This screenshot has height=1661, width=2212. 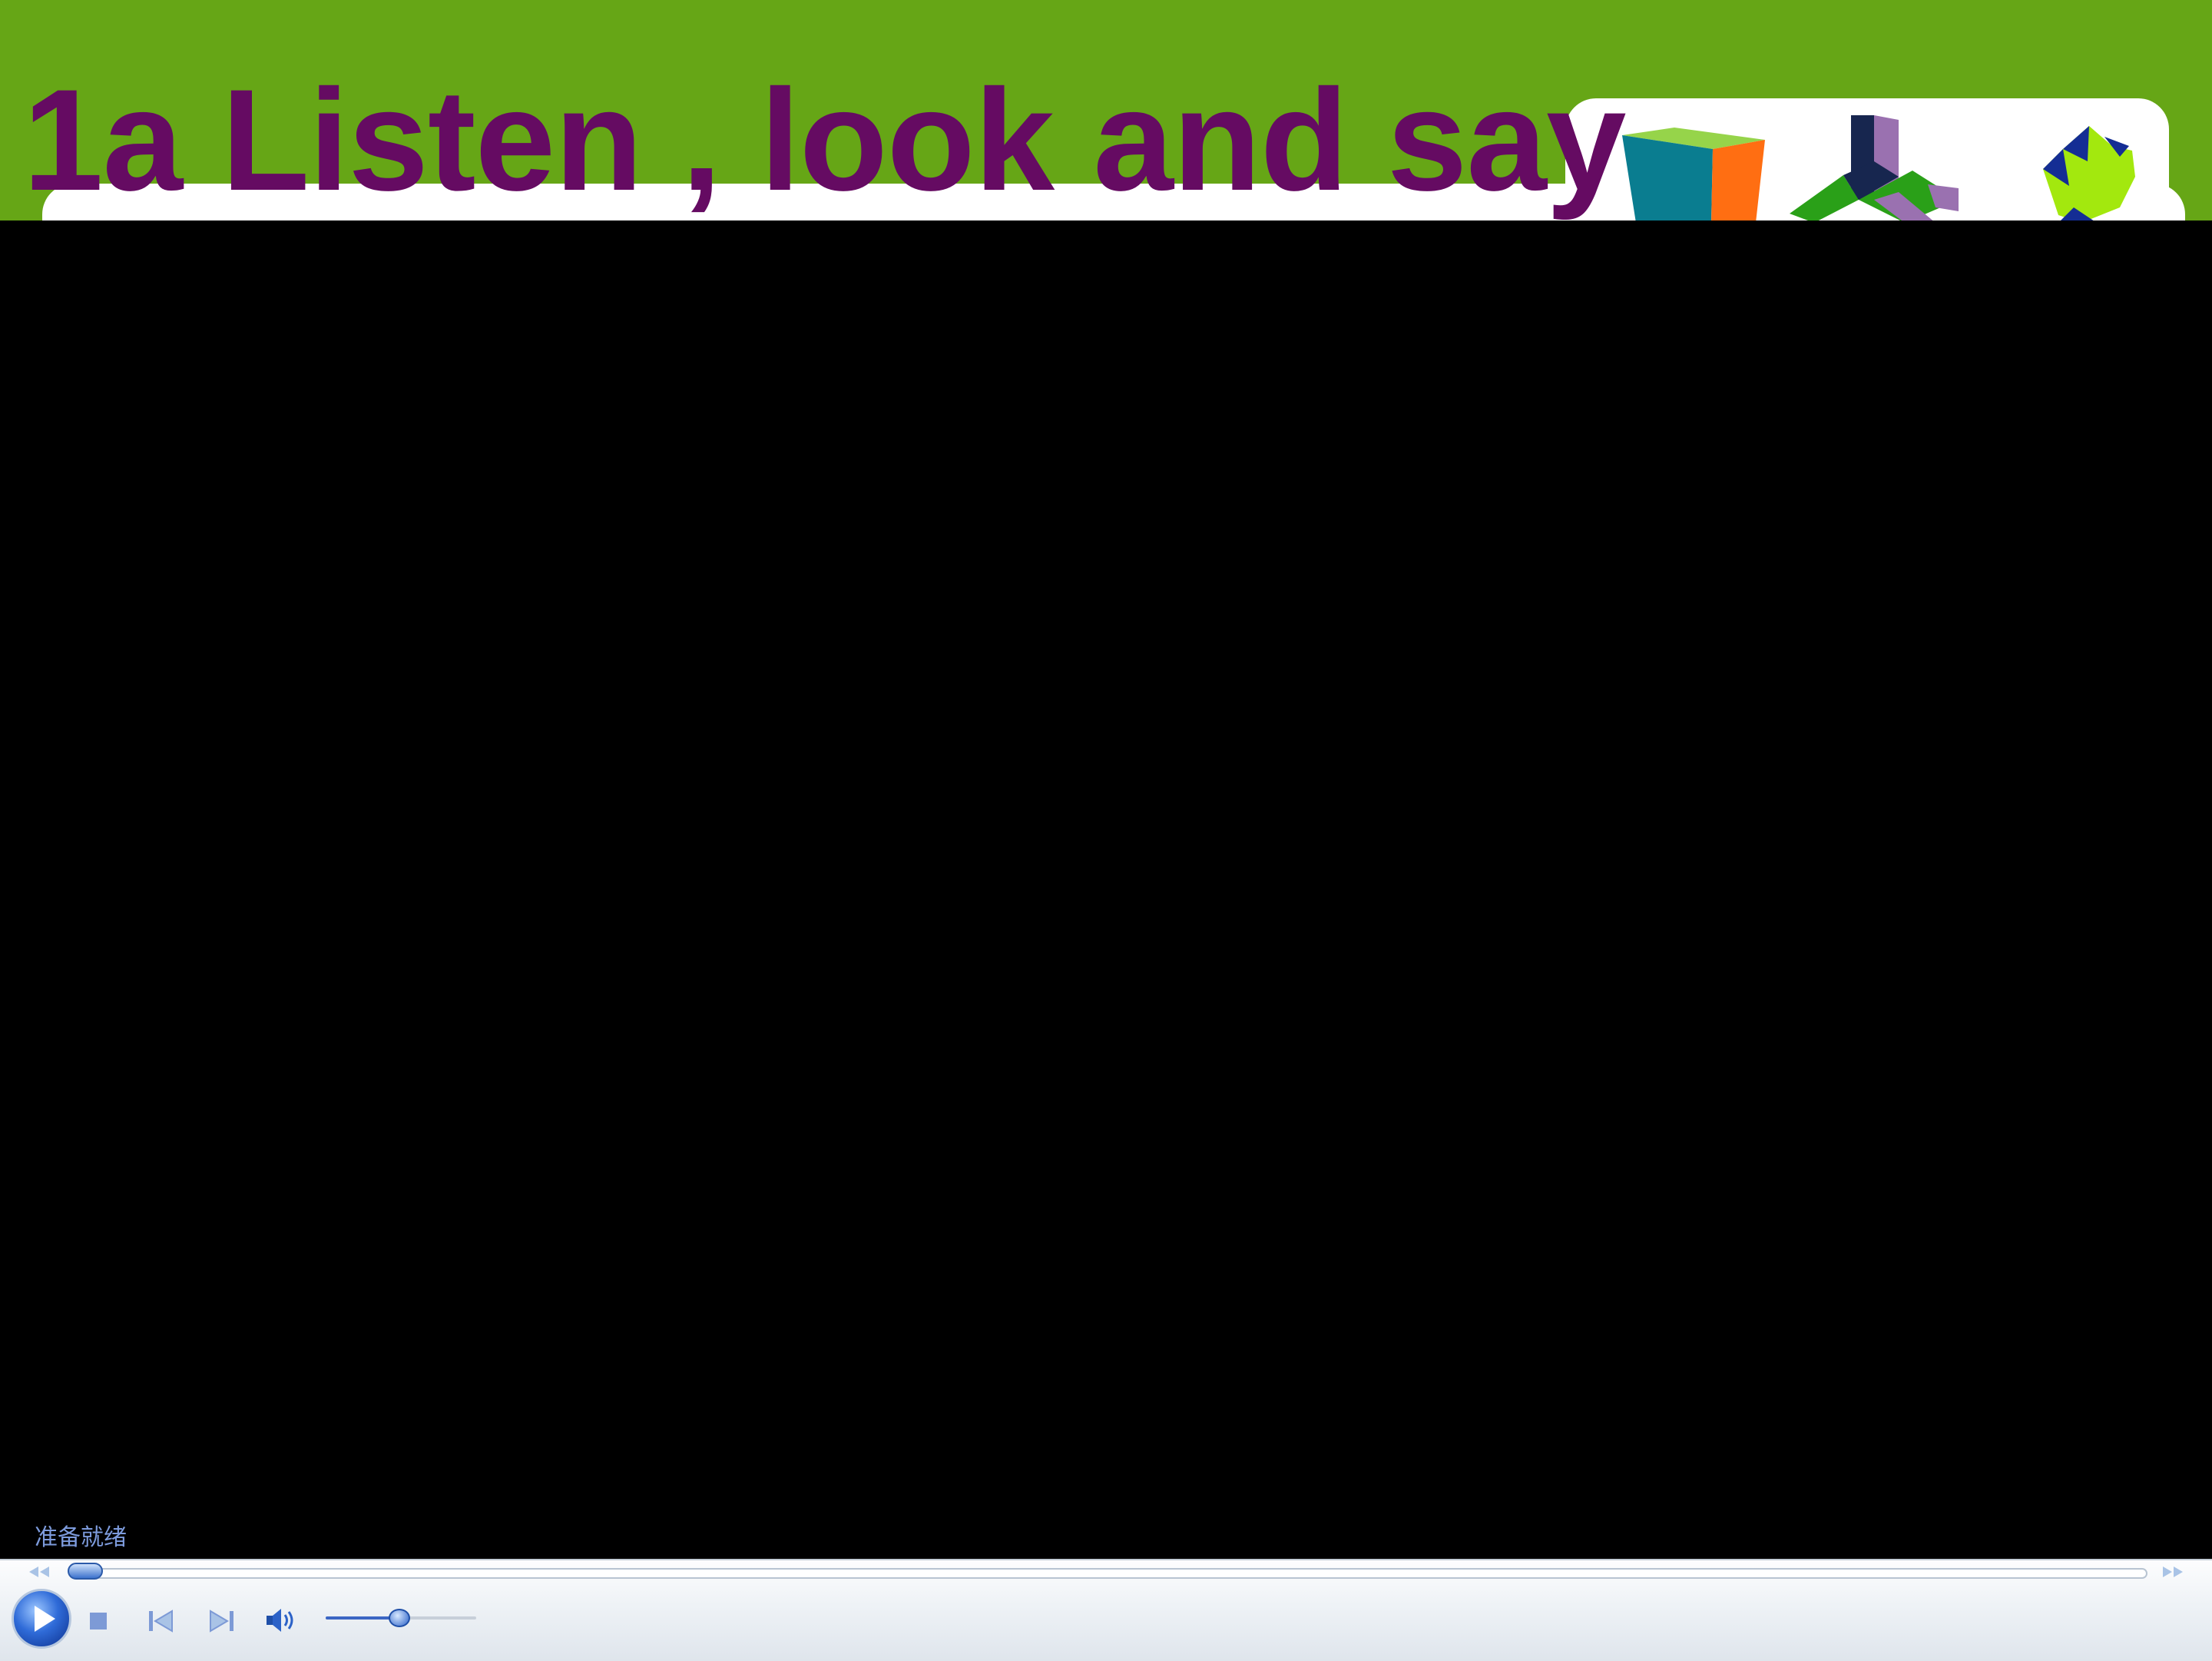 What do you see at coordinates (825, 139) in the screenshot?
I see `slide-title: 1a Listen , look and say` at bounding box center [825, 139].